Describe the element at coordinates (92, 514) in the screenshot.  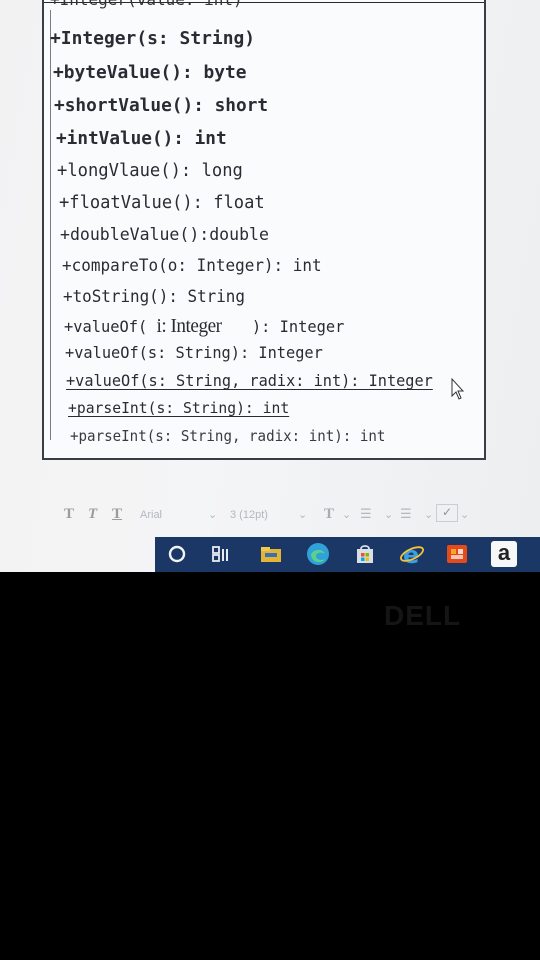
I see `italic-button: T` at that location.